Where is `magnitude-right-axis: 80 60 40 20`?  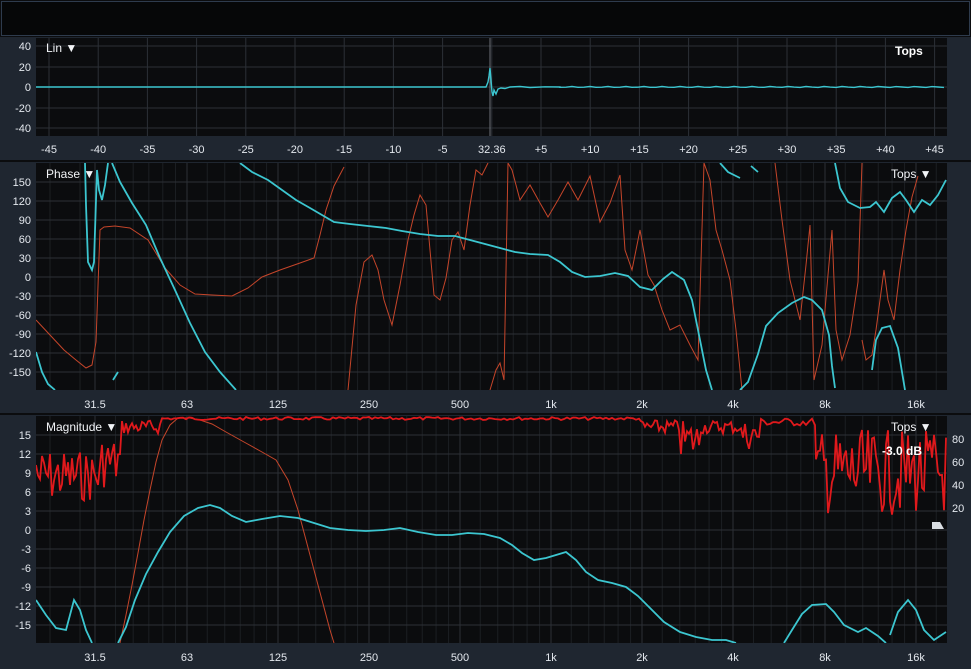
magnitude-right-axis: 80 60 40 20 is located at coordinates (958, 474).